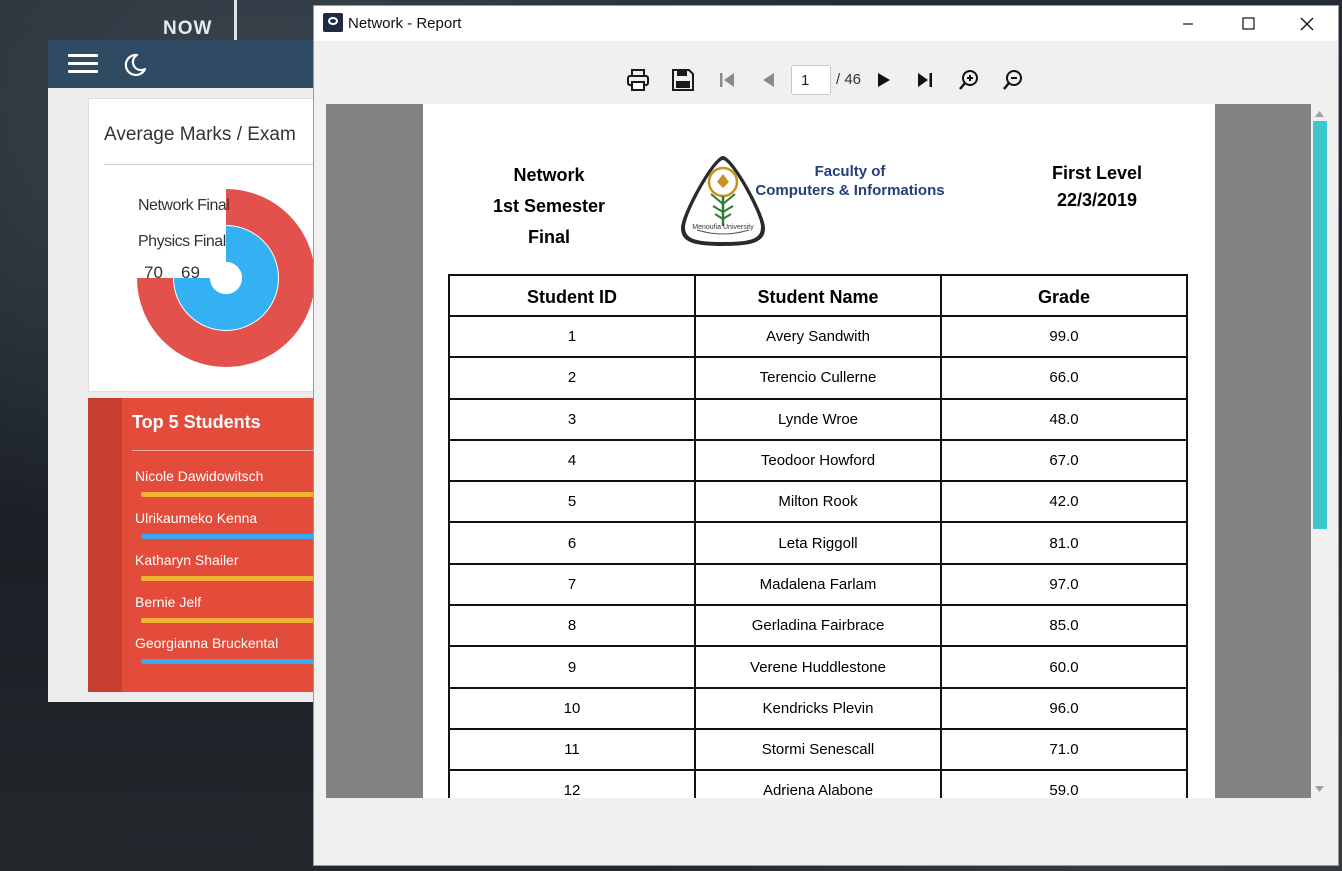 This screenshot has height=871, width=1342. What do you see at coordinates (196, 518) in the screenshot?
I see `top-student-name: Ulrikaumeko Kenna` at bounding box center [196, 518].